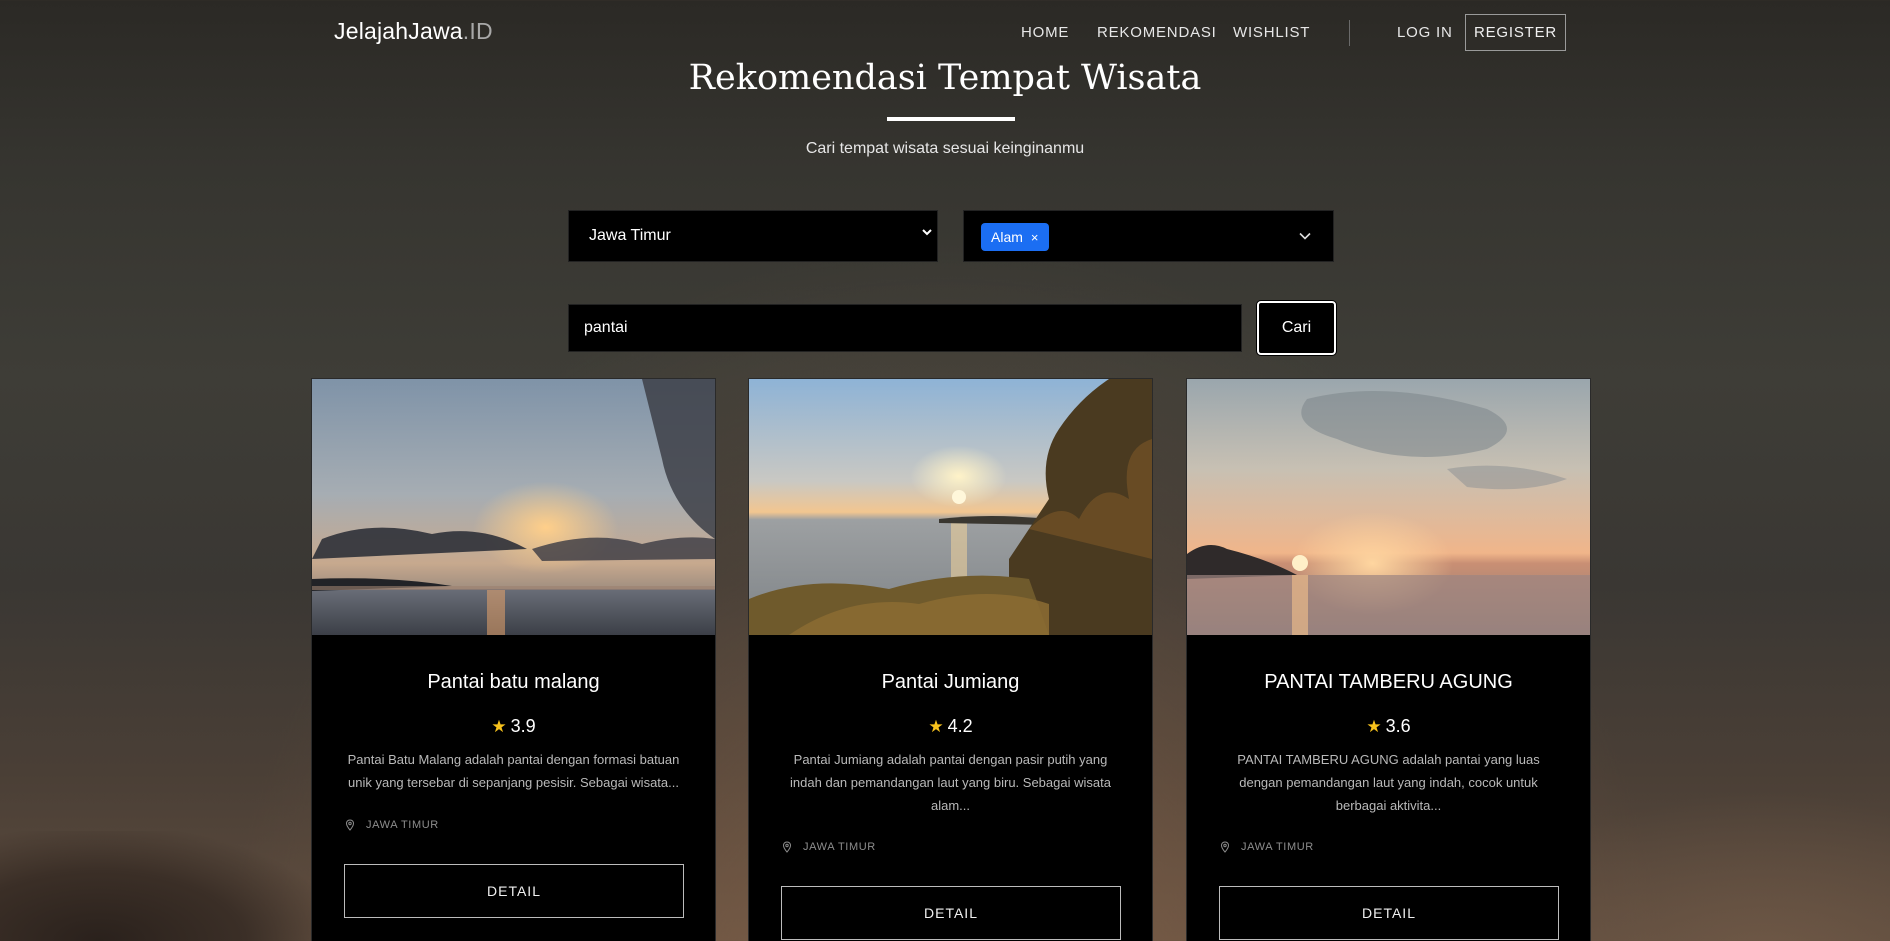  Describe the element at coordinates (165, 886) in the screenshot. I see `background-hill` at that location.